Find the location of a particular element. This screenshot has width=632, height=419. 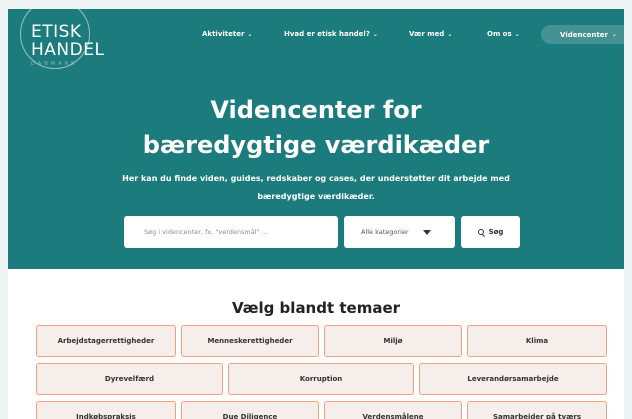

nav-label: Aktiviteter is located at coordinates (223, 34).